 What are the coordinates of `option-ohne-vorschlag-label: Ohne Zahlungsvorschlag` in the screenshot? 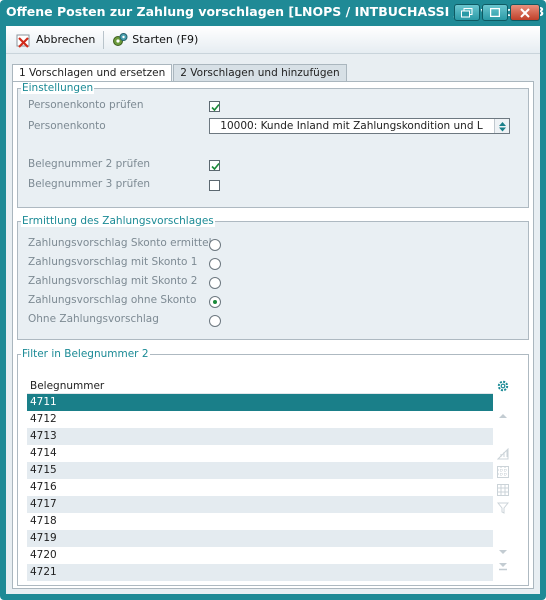 It's located at (93, 319).